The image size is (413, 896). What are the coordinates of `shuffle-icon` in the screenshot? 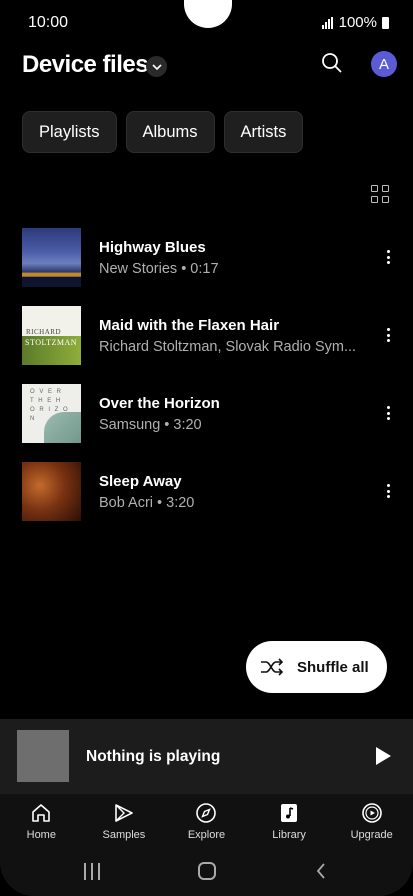 It's located at (272, 667).